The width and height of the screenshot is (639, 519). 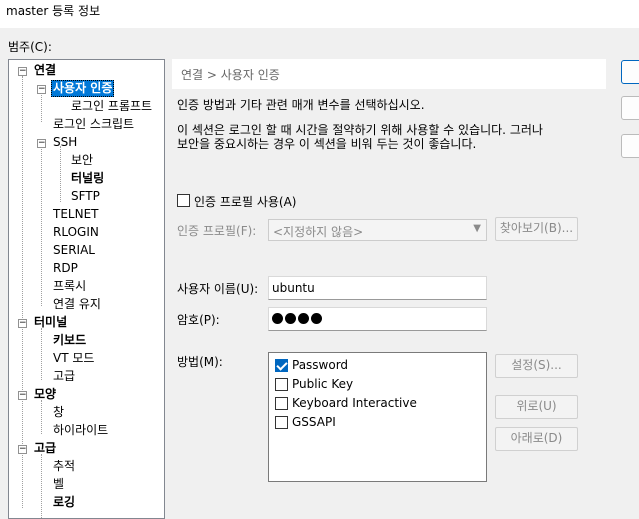 What do you see at coordinates (218, 289) in the screenshot?
I see `username-label: 사용자 이름(U):` at bounding box center [218, 289].